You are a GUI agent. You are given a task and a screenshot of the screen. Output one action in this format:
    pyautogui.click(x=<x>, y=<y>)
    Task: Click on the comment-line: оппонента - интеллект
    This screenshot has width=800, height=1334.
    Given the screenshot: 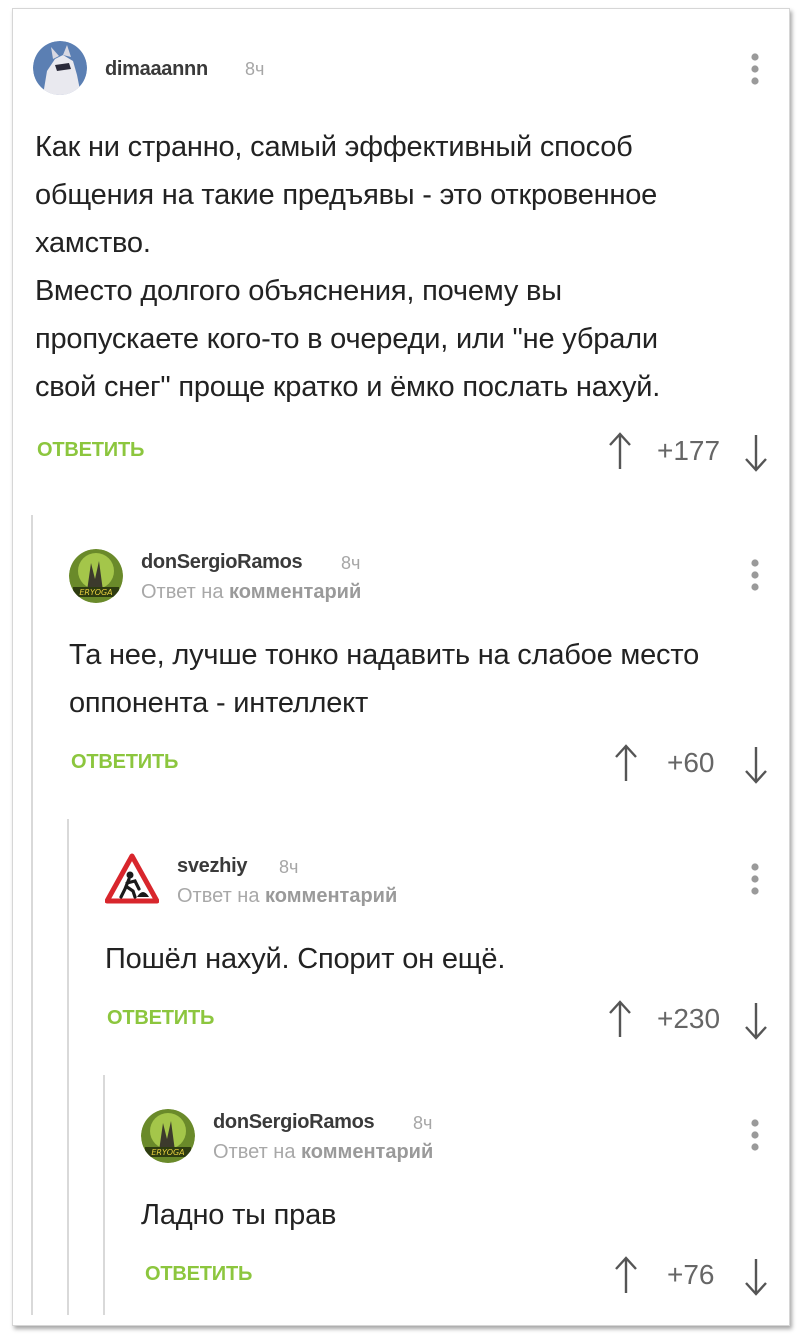 What is the action you would take?
    pyautogui.click(x=219, y=703)
    